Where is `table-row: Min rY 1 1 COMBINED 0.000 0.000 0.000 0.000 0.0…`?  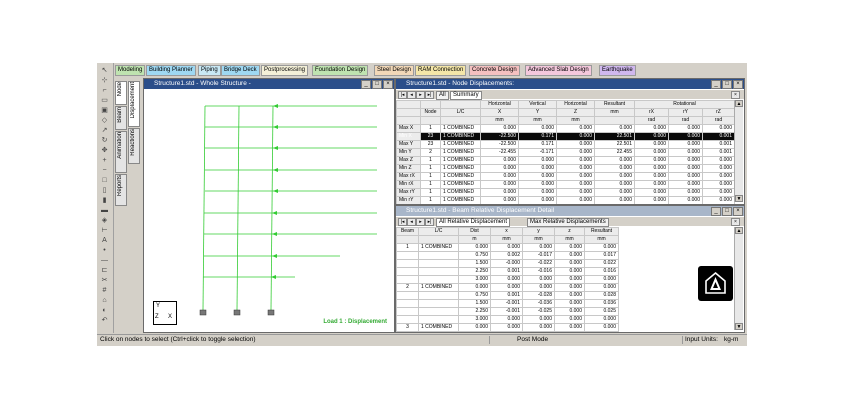
table-row: Min rY 1 1 COMBINED 0.000 0.000 0.000 0.000 0.0… is located at coordinates (565, 200).